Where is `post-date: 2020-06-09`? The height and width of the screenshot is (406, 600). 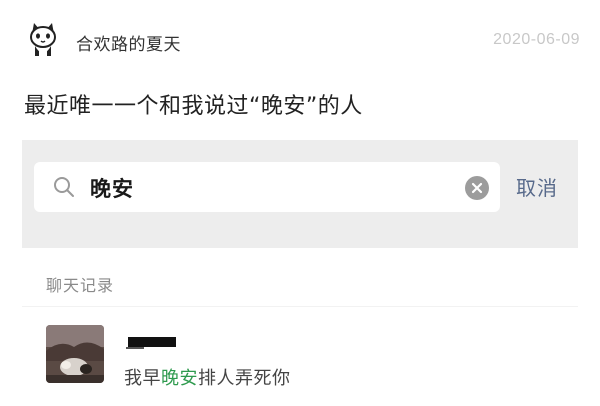
post-date: 2020-06-09 is located at coordinates (536, 39).